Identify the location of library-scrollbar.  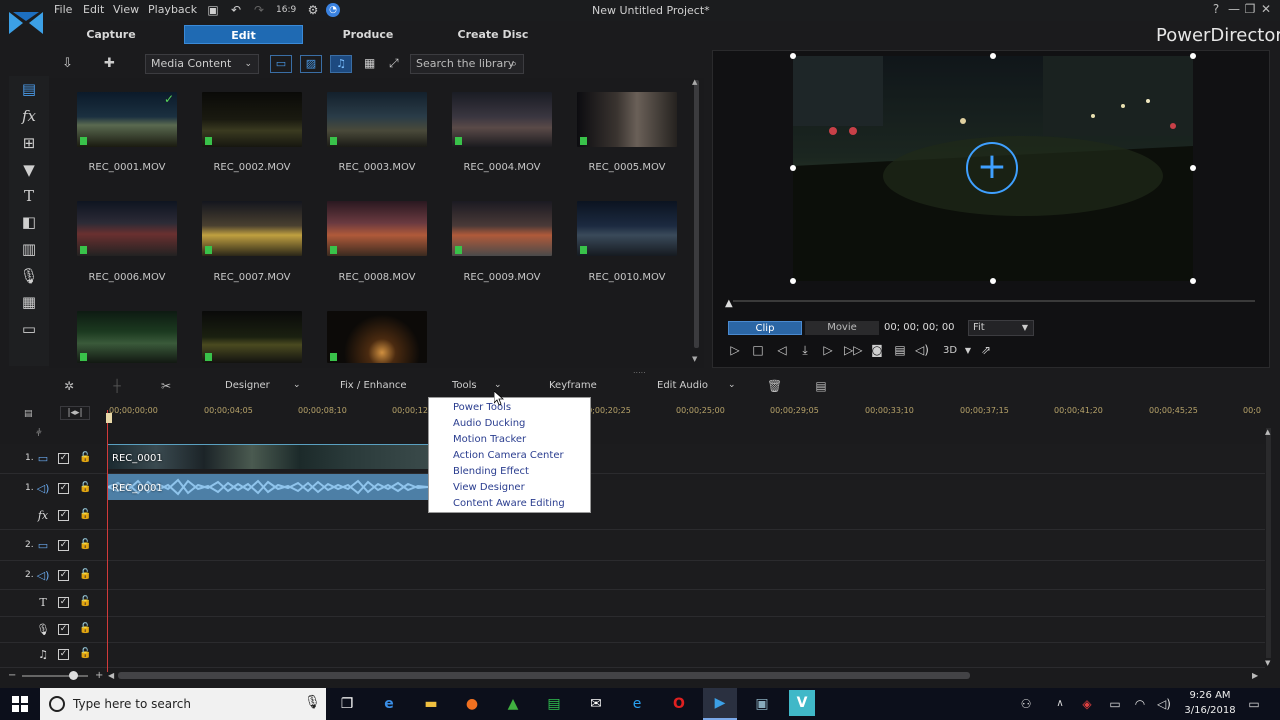
(696, 214).